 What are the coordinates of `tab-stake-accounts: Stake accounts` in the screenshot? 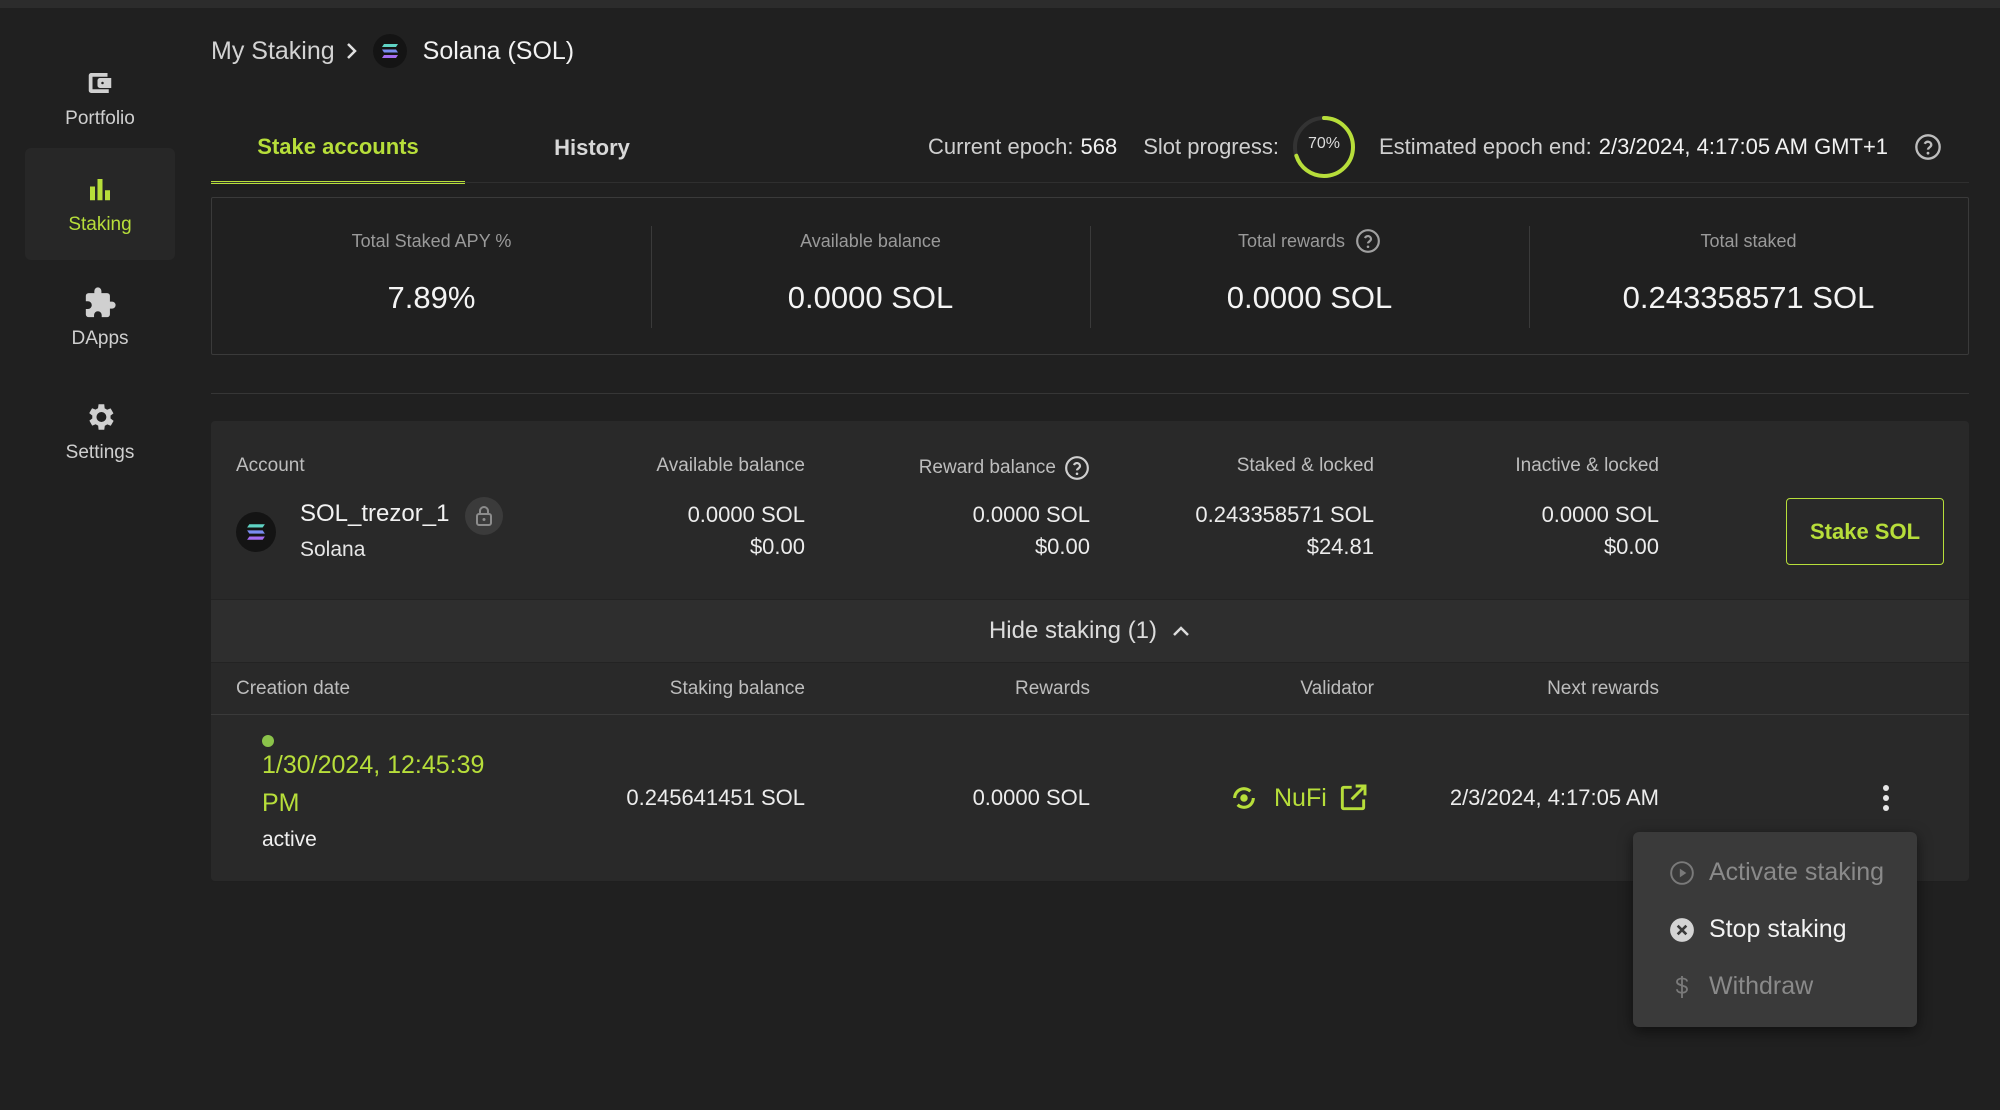 It's located at (338, 148).